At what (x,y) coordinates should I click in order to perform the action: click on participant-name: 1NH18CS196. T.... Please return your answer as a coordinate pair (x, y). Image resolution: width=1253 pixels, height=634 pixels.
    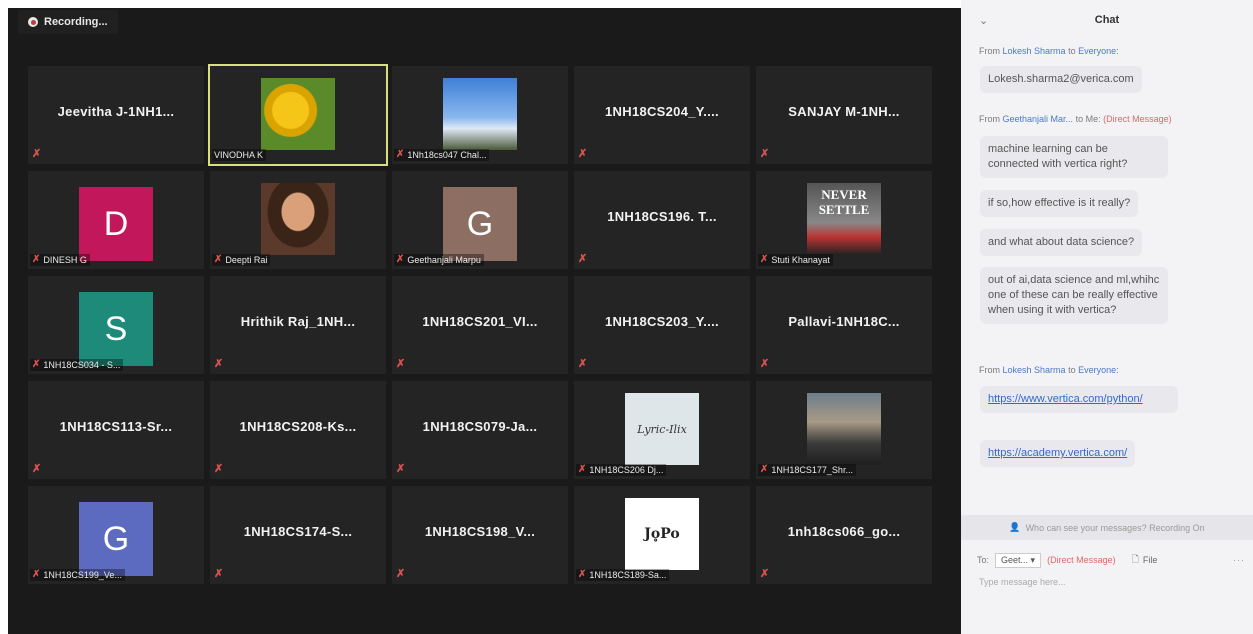
    Looking at the image, I should click on (662, 216).